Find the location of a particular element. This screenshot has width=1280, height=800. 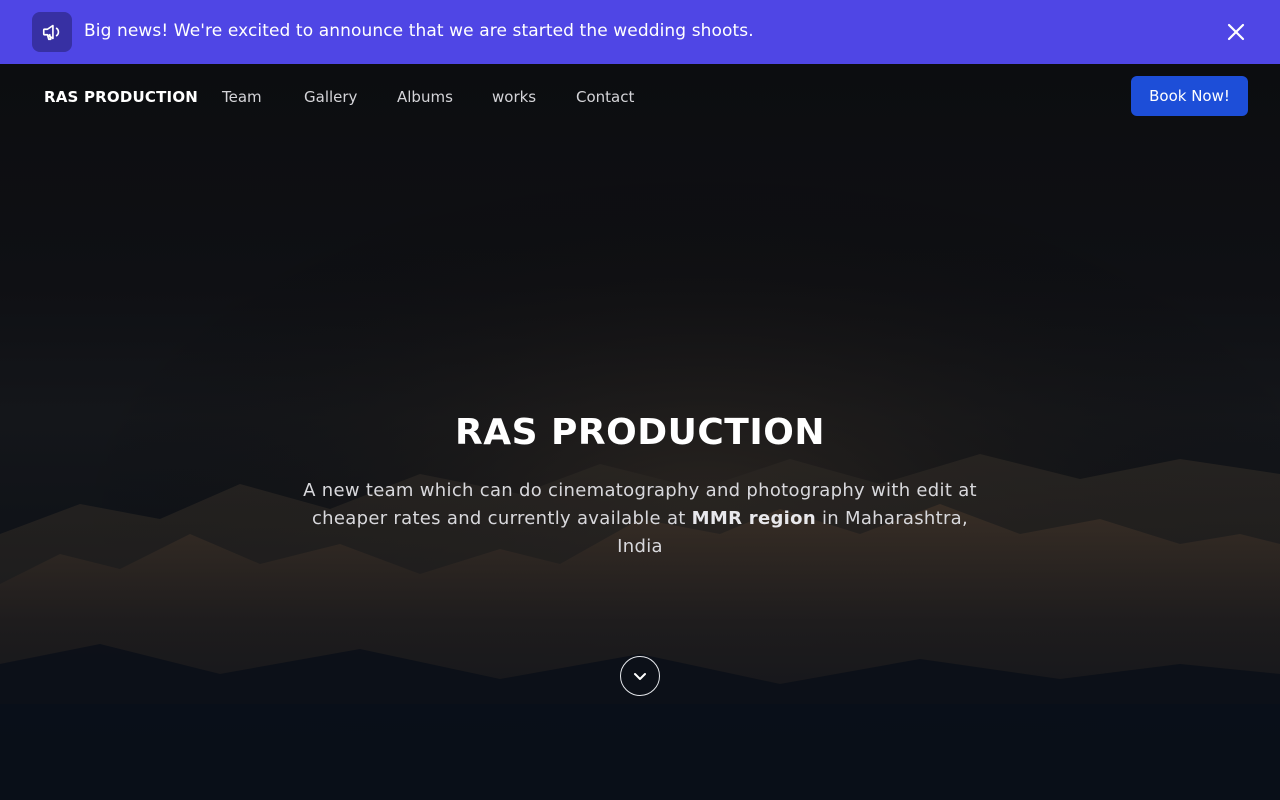

scroll-down-button is located at coordinates (640, 676).